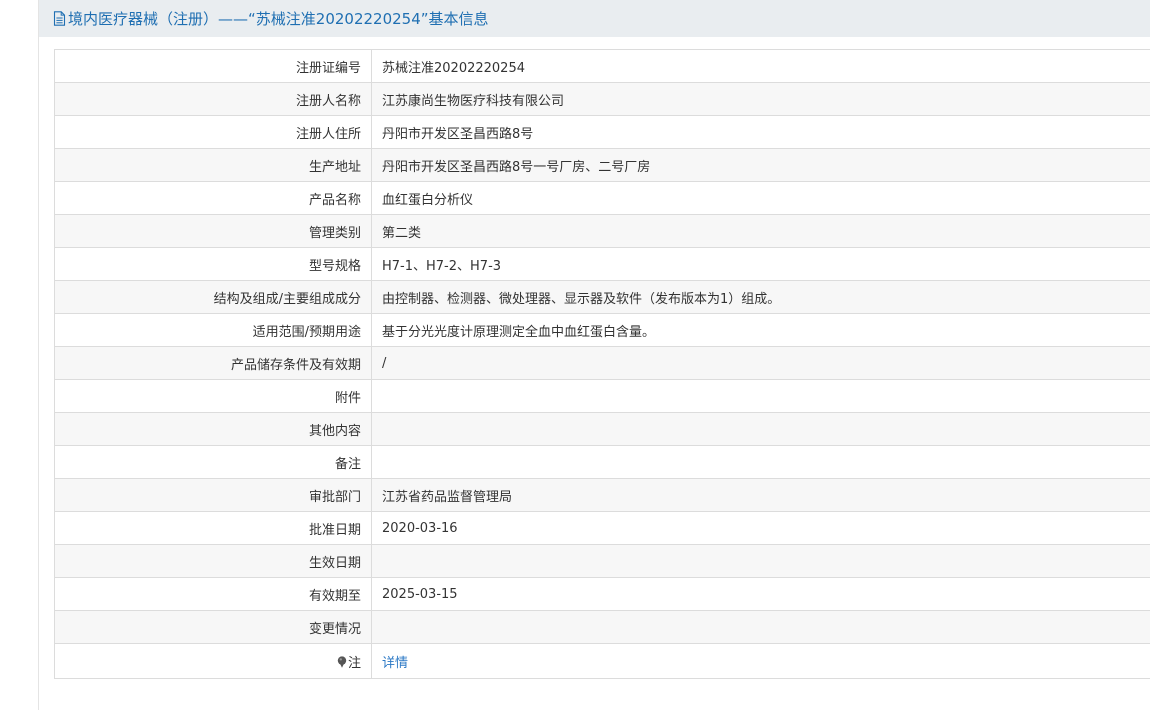 The height and width of the screenshot is (710, 1150). What do you see at coordinates (342, 661) in the screenshot?
I see `pin-icon` at bounding box center [342, 661].